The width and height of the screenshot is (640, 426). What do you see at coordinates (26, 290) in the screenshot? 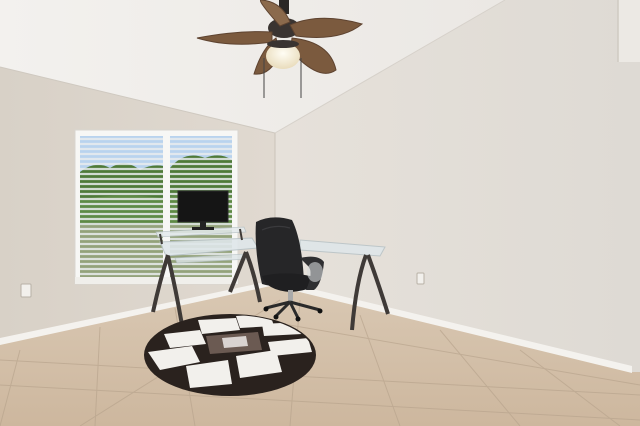
I see `power-outlet` at bounding box center [26, 290].